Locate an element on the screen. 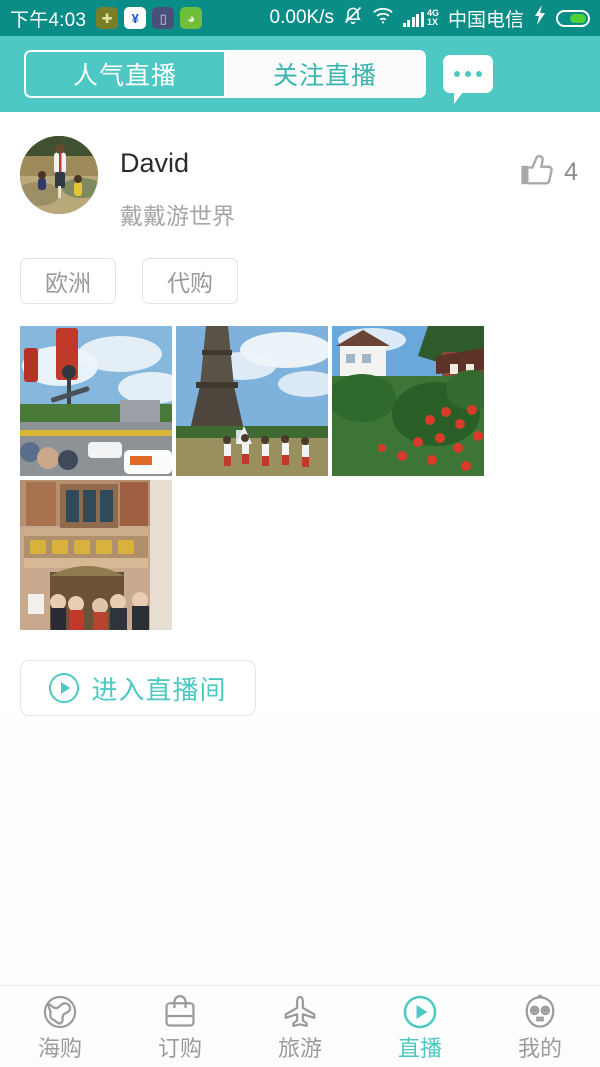 This screenshot has height=1067, width=600. like-count: 4 is located at coordinates (571, 172).